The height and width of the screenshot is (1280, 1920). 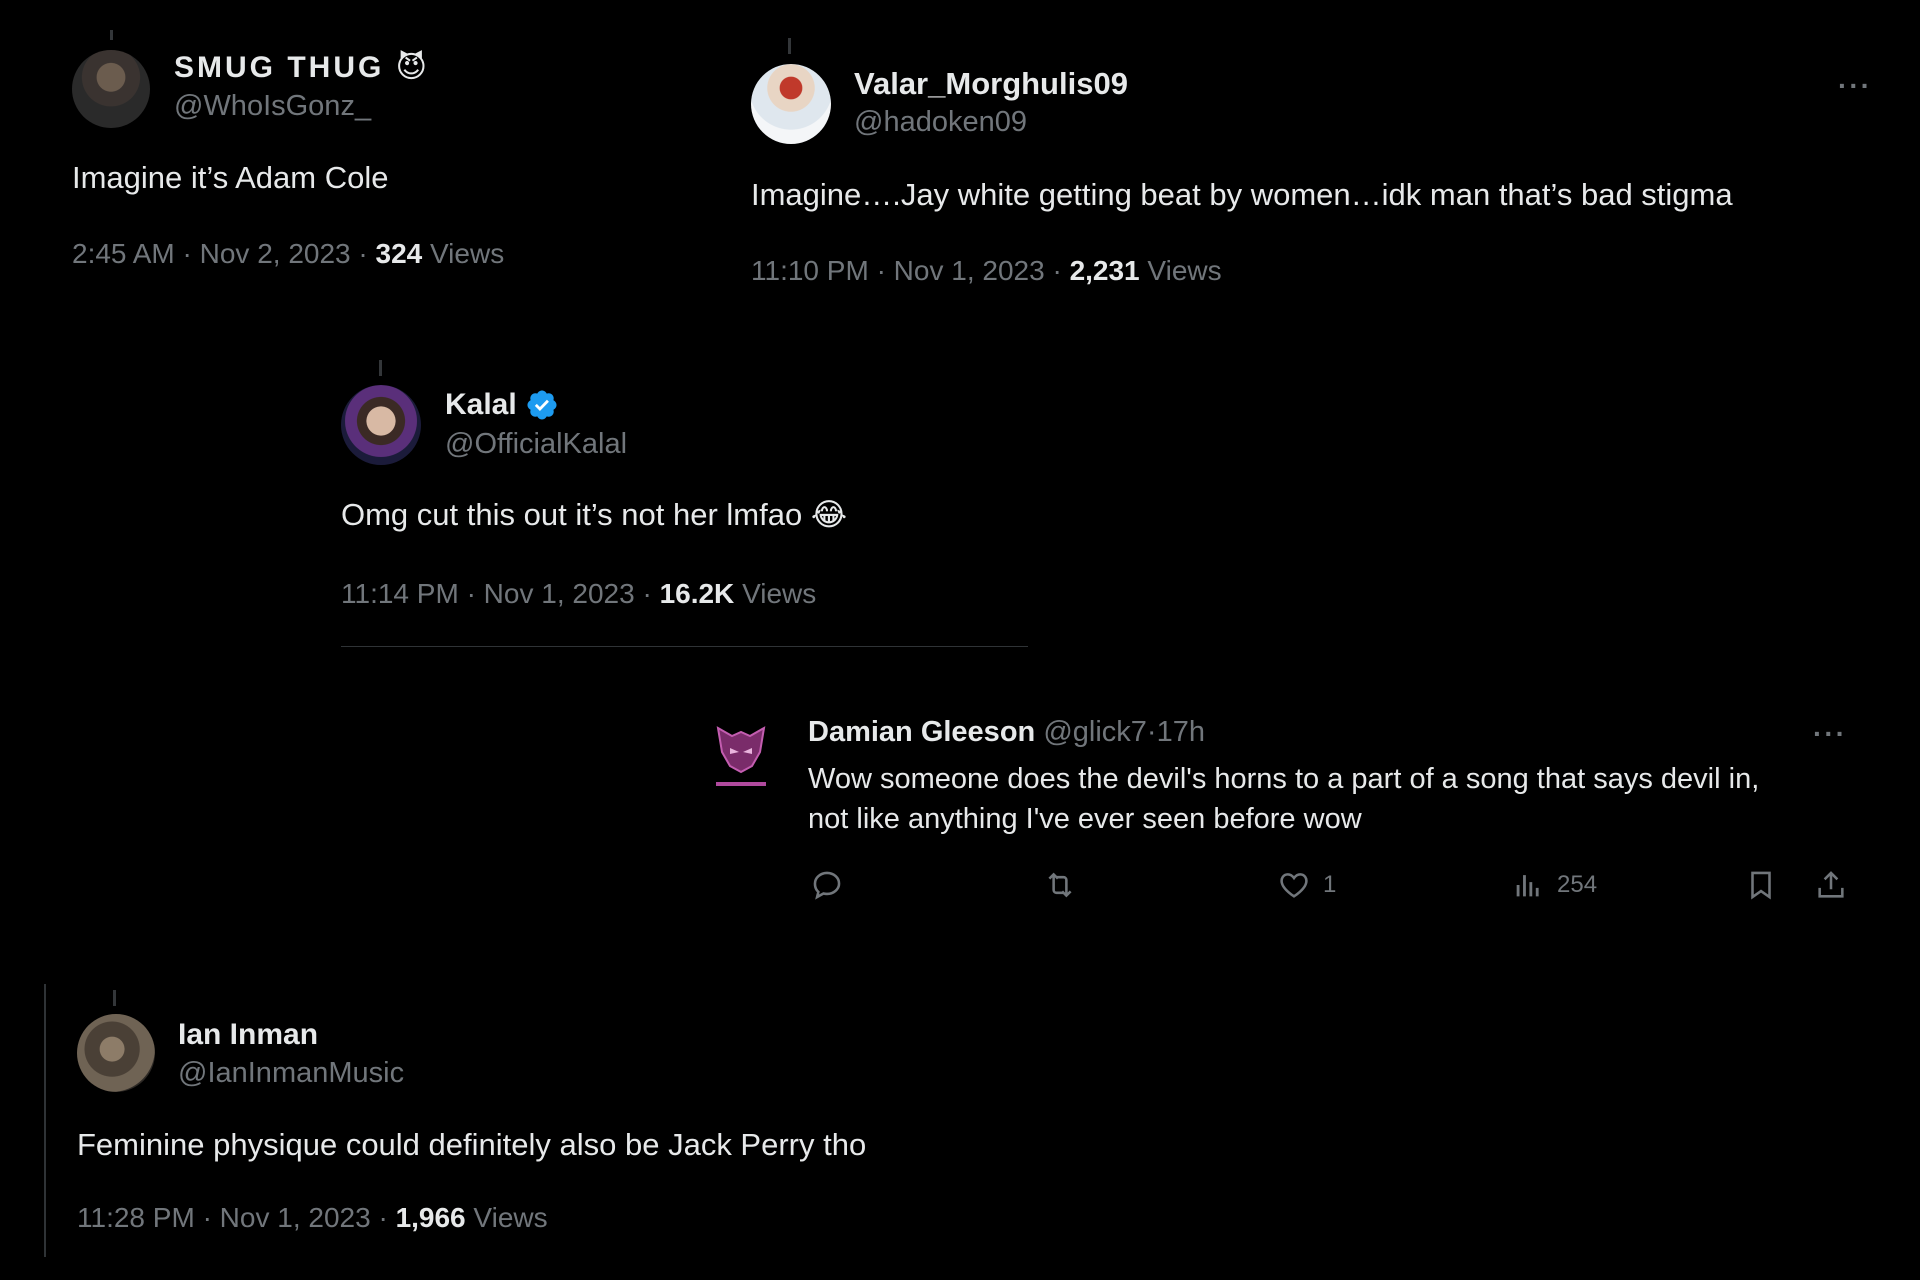 I want to click on like-count: 1, so click(x=1330, y=884).